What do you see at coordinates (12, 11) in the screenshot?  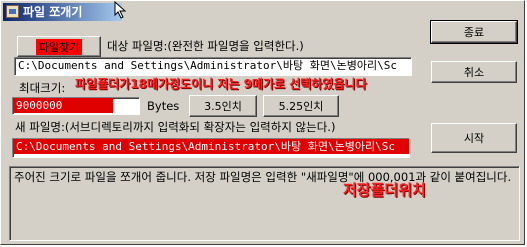 I see `app-icon` at bounding box center [12, 11].